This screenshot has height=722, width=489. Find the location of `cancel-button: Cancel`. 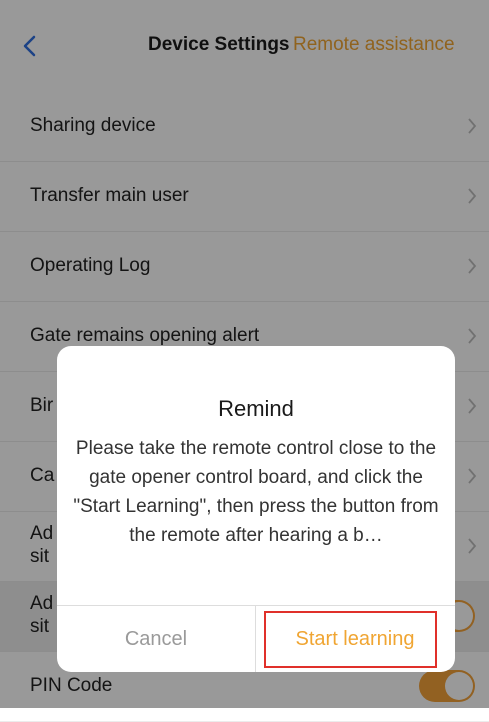

cancel-button: Cancel is located at coordinates (156, 639).